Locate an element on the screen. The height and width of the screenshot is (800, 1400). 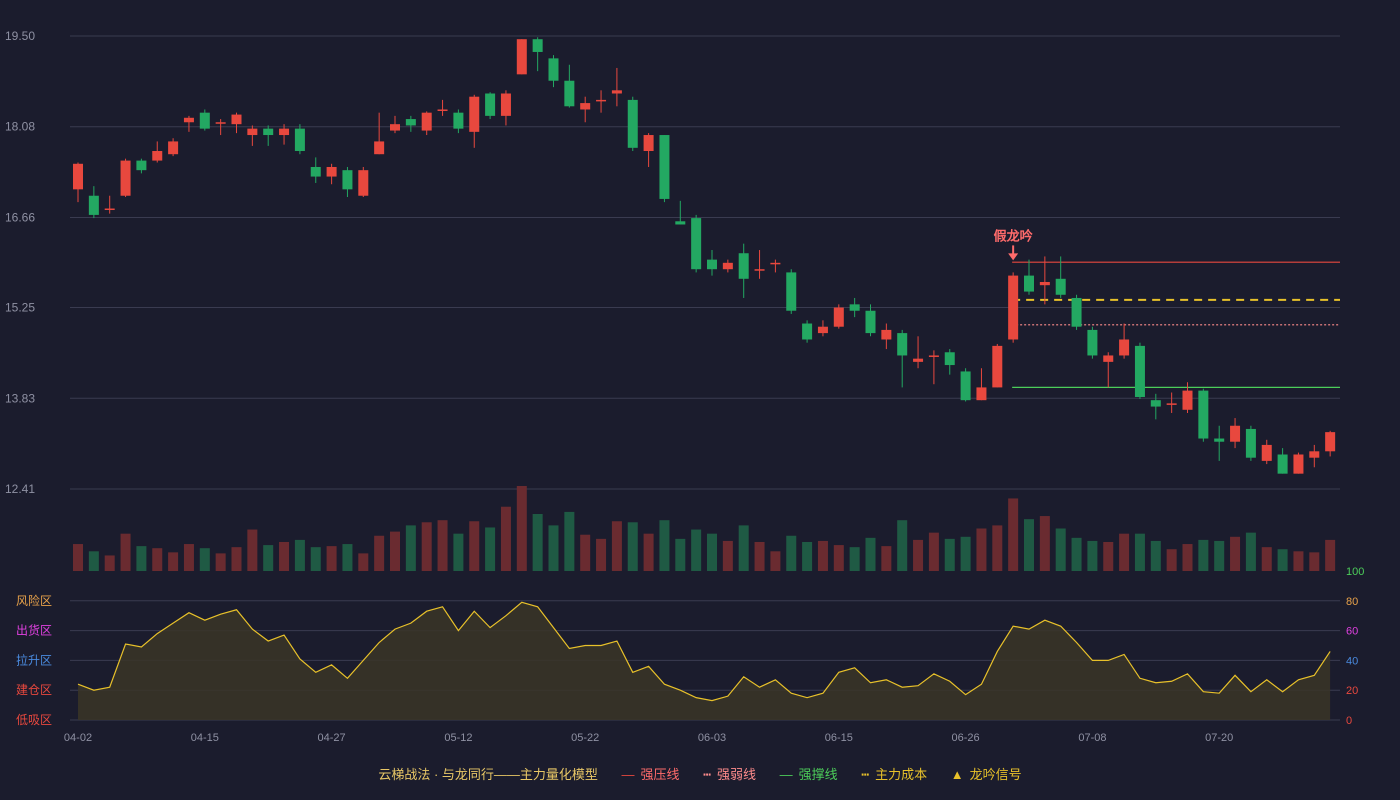
legend-weak-pressure: ┅ 强弱线 is located at coordinates (729, 773).